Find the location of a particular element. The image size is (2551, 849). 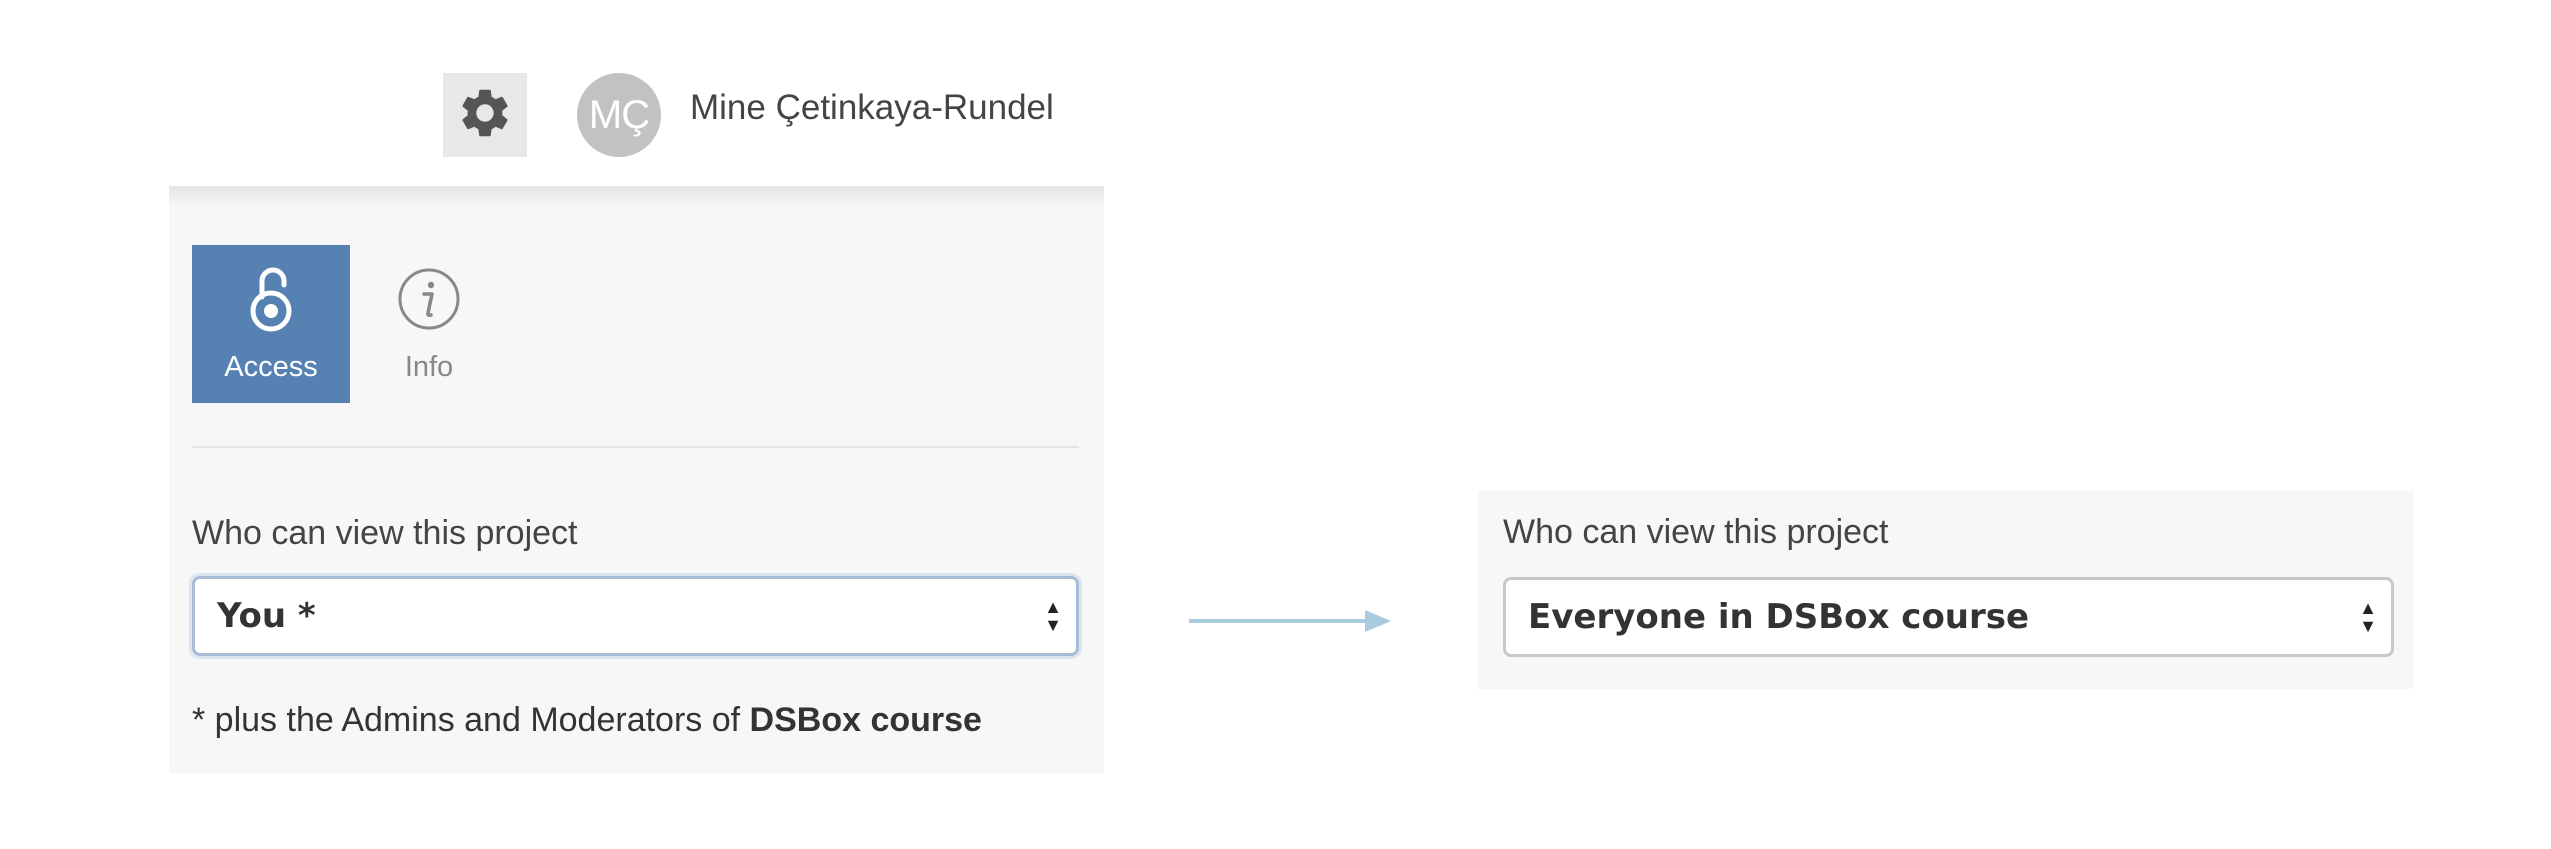

visibility-select: You * ▲ ▼ is located at coordinates (635, 616).